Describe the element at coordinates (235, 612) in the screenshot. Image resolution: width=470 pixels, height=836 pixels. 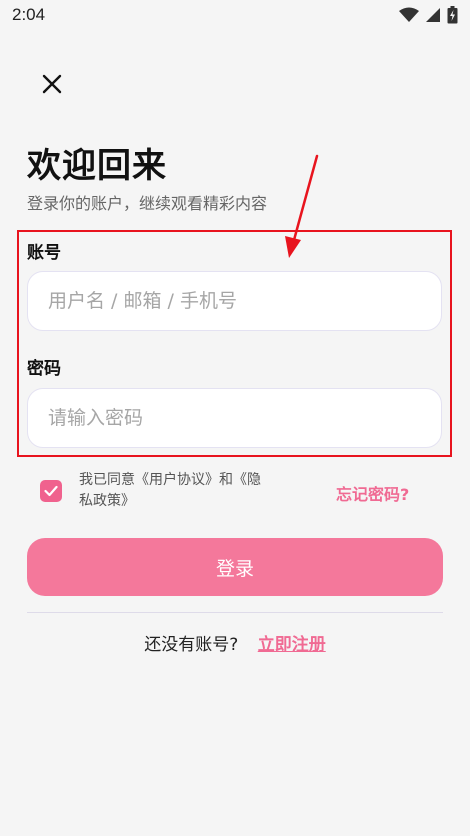
I see `divider` at that location.